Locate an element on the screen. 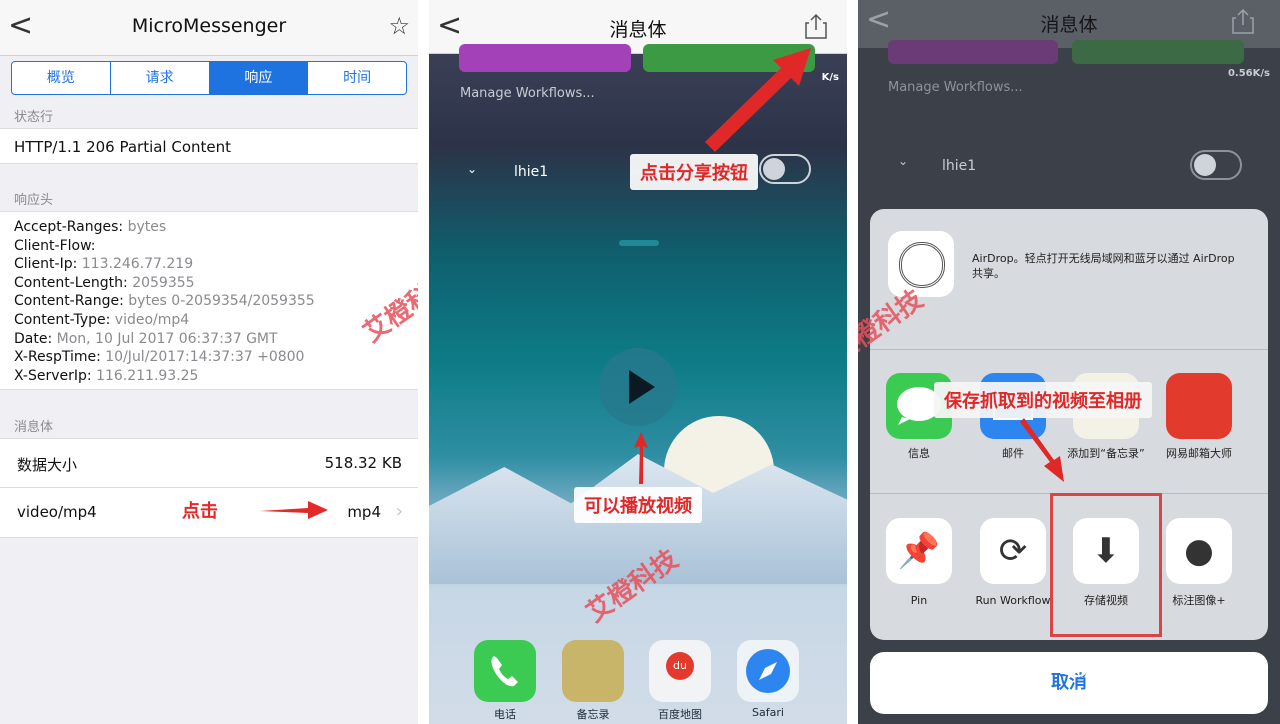 The height and width of the screenshot is (724, 1280). status-section-title: 状态行 is located at coordinates (34, 117).